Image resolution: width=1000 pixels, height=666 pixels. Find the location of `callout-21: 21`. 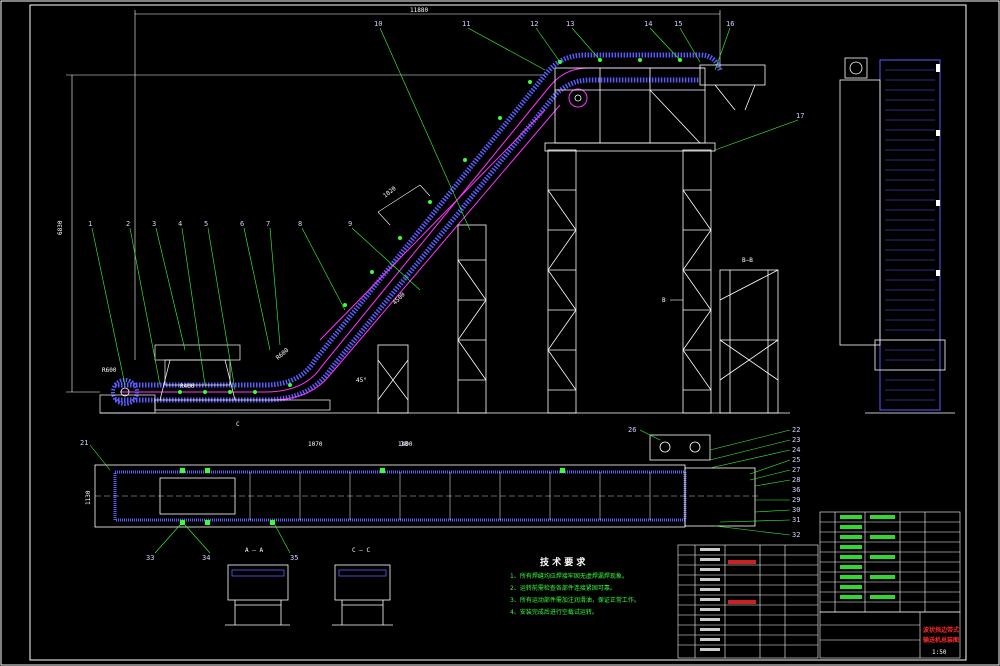

callout-21: 21 is located at coordinates (84, 443).